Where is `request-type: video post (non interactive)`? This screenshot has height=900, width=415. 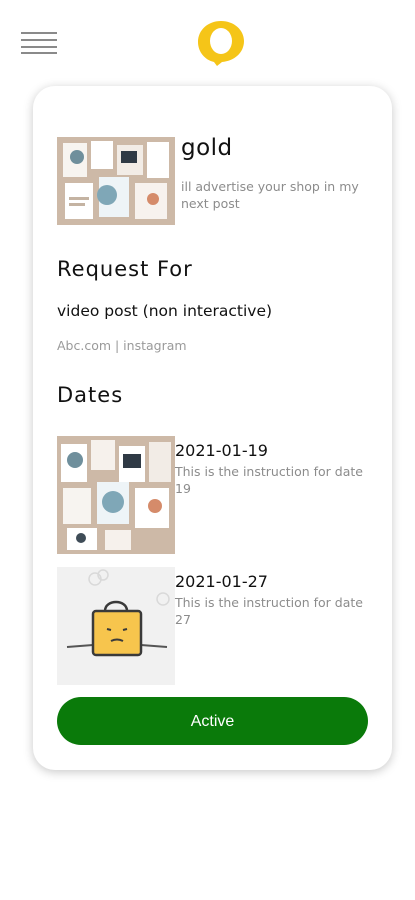 request-type: video post (non interactive) is located at coordinates (165, 311).